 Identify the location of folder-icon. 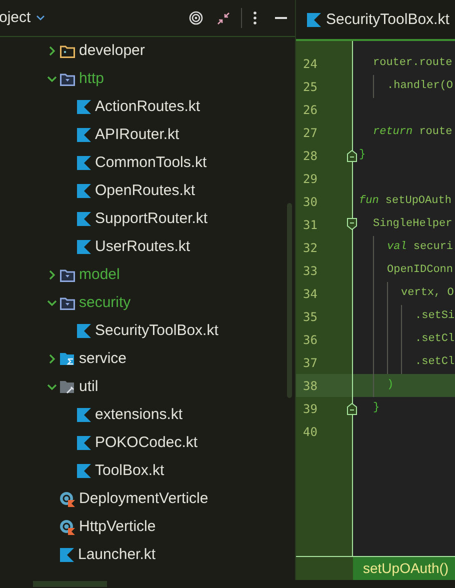
(67, 51).